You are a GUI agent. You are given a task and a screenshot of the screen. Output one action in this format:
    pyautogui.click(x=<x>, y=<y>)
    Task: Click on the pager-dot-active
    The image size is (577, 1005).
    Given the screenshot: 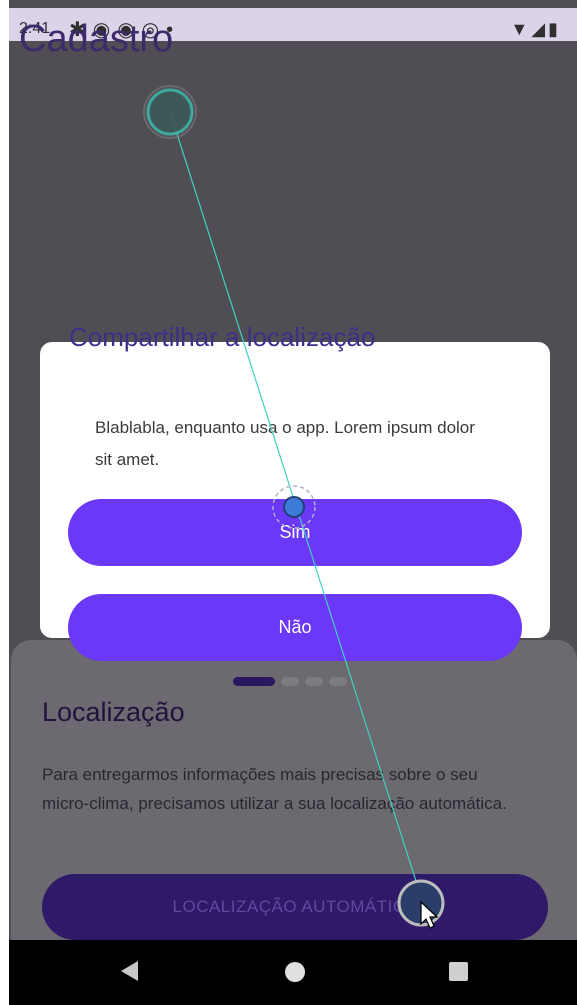 What is the action you would take?
    pyautogui.click(x=254, y=681)
    